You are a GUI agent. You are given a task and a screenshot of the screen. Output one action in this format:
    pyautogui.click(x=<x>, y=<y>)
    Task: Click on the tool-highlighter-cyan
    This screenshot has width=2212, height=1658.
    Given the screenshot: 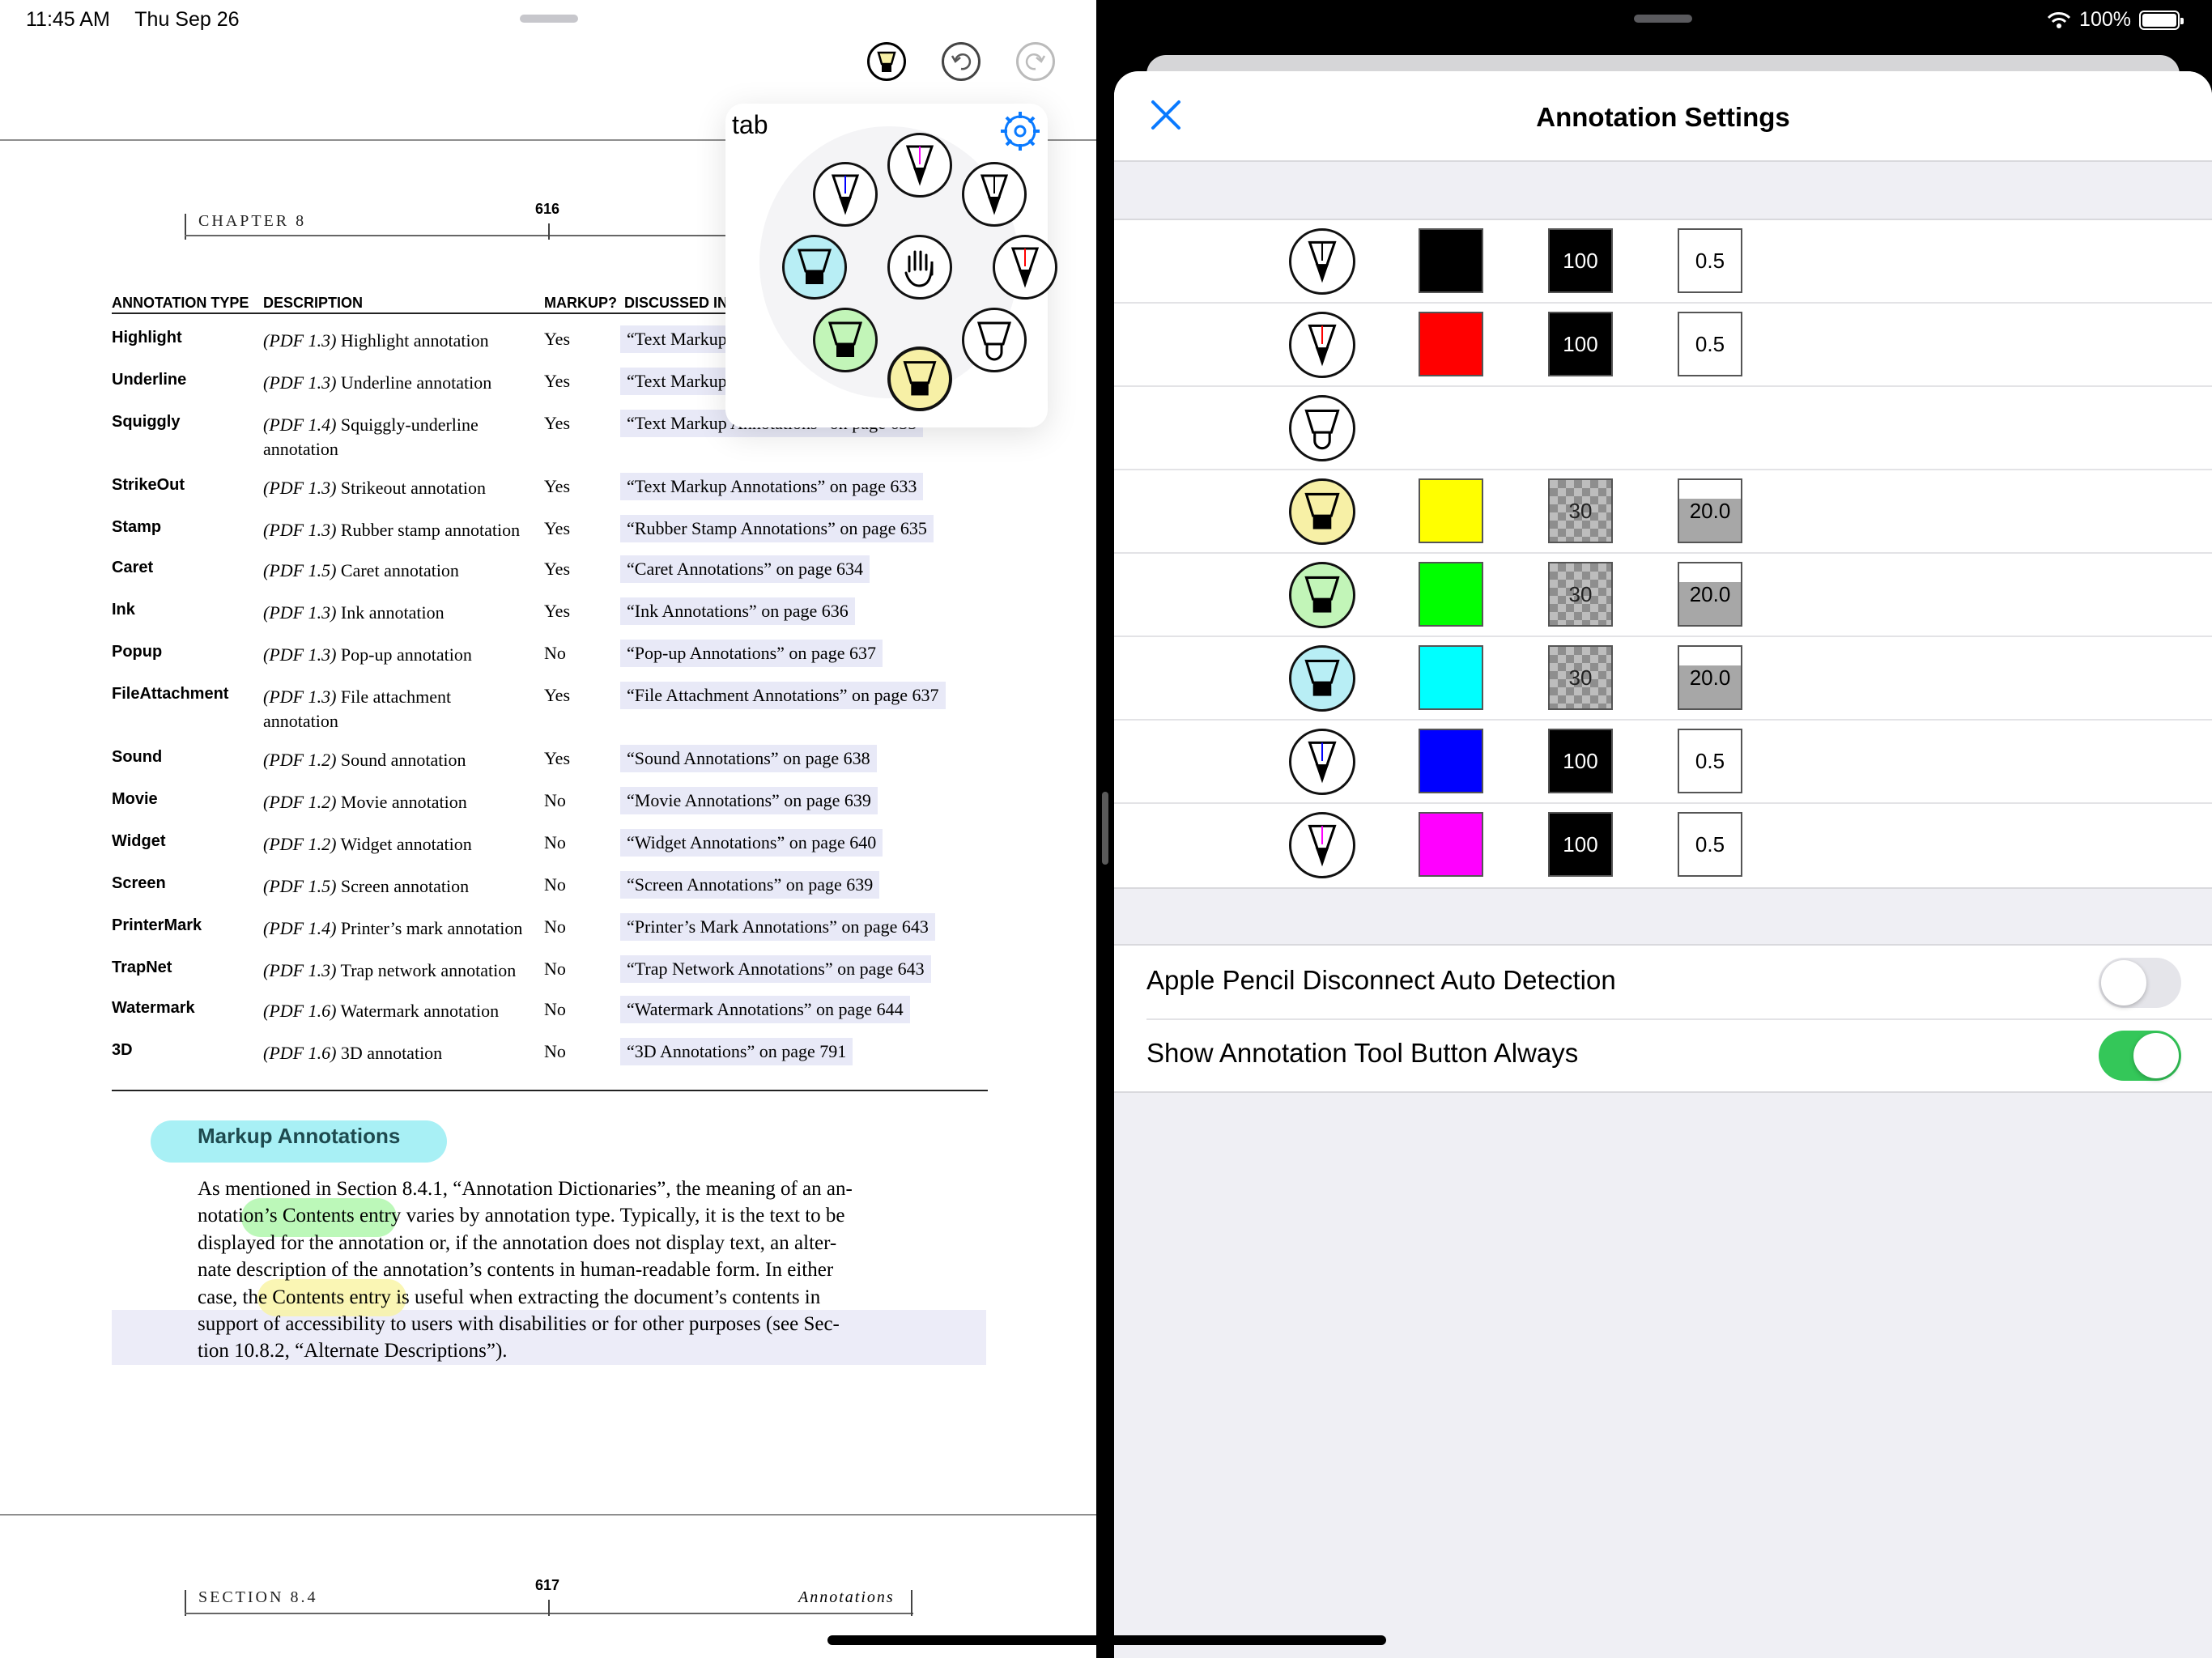 What is the action you would take?
    pyautogui.click(x=815, y=267)
    